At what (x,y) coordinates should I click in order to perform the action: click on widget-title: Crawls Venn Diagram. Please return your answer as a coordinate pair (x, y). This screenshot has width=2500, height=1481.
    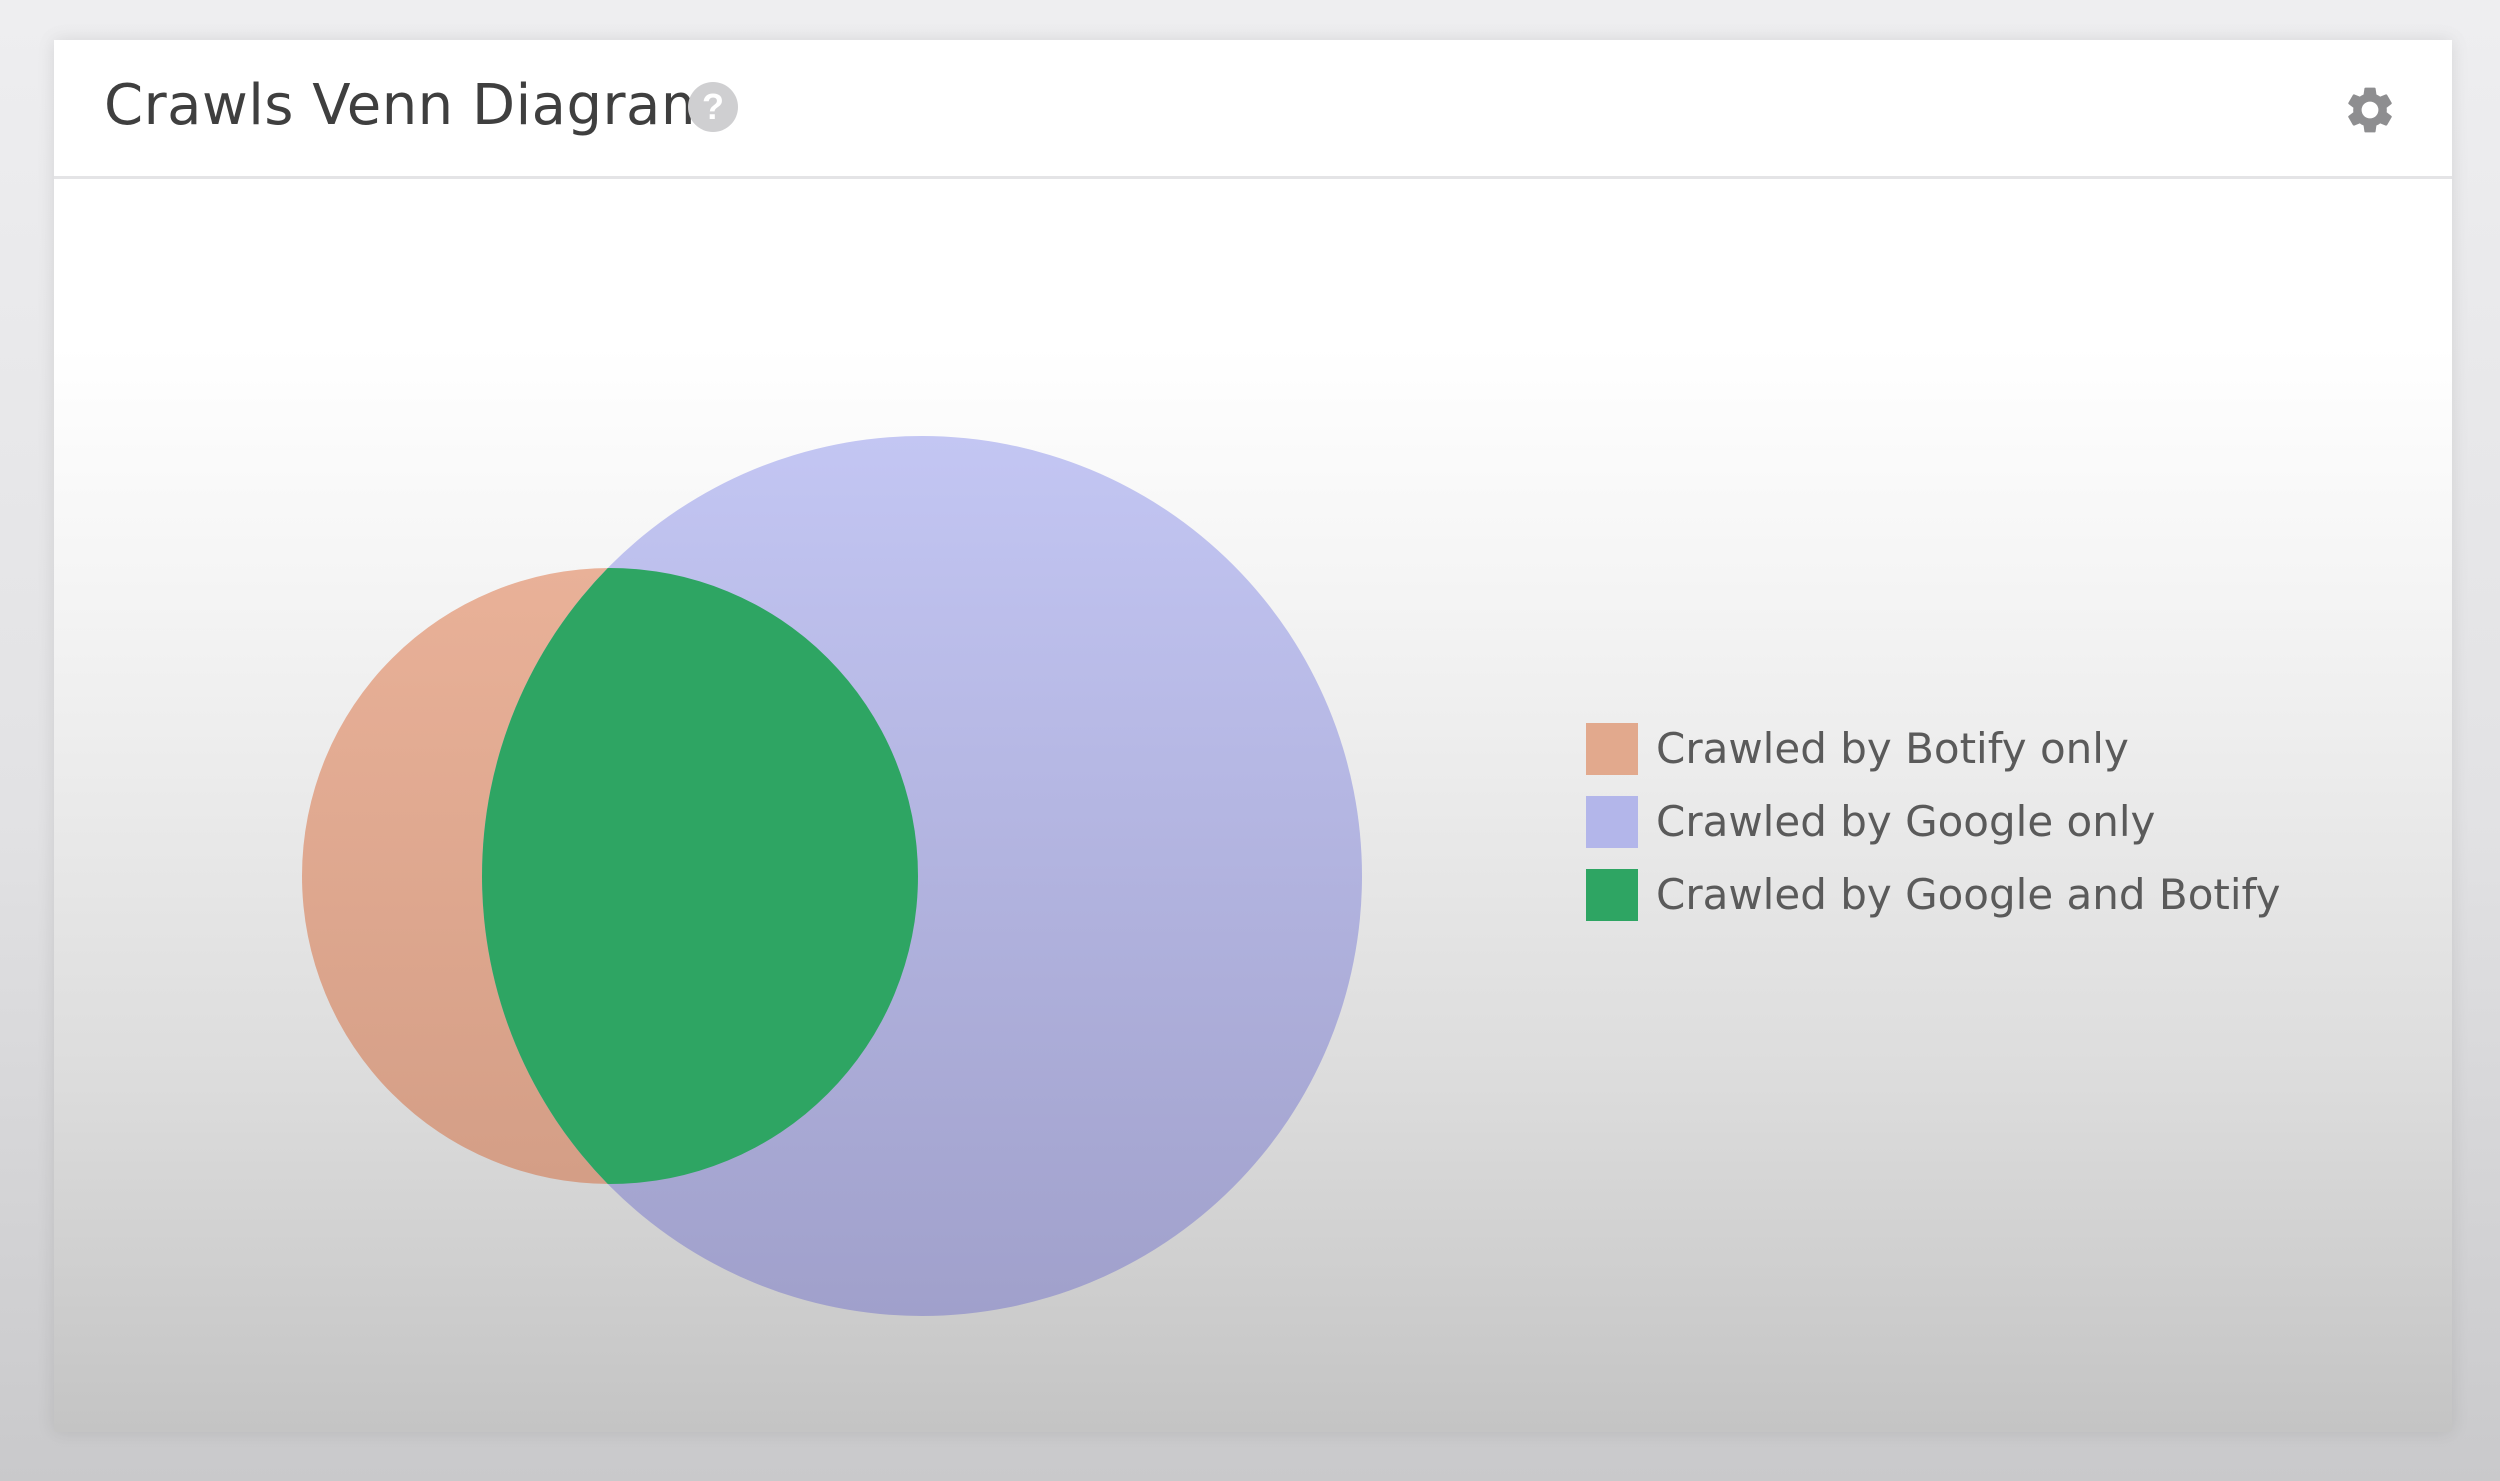
    Looking at the image, I should click on (410, 105).